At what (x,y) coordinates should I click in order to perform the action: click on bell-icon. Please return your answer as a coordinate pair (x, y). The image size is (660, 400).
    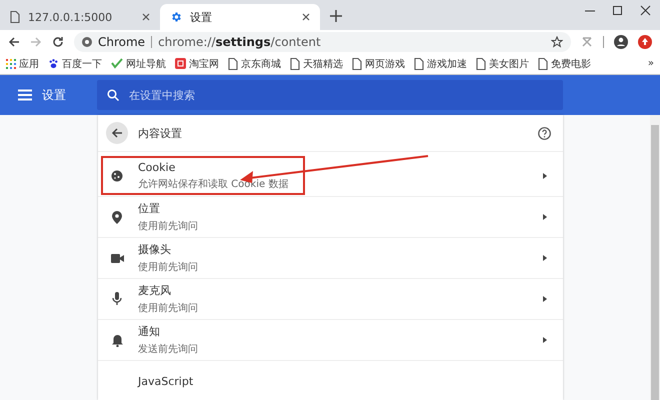
    Looking at the image, I should click on (117, 340).